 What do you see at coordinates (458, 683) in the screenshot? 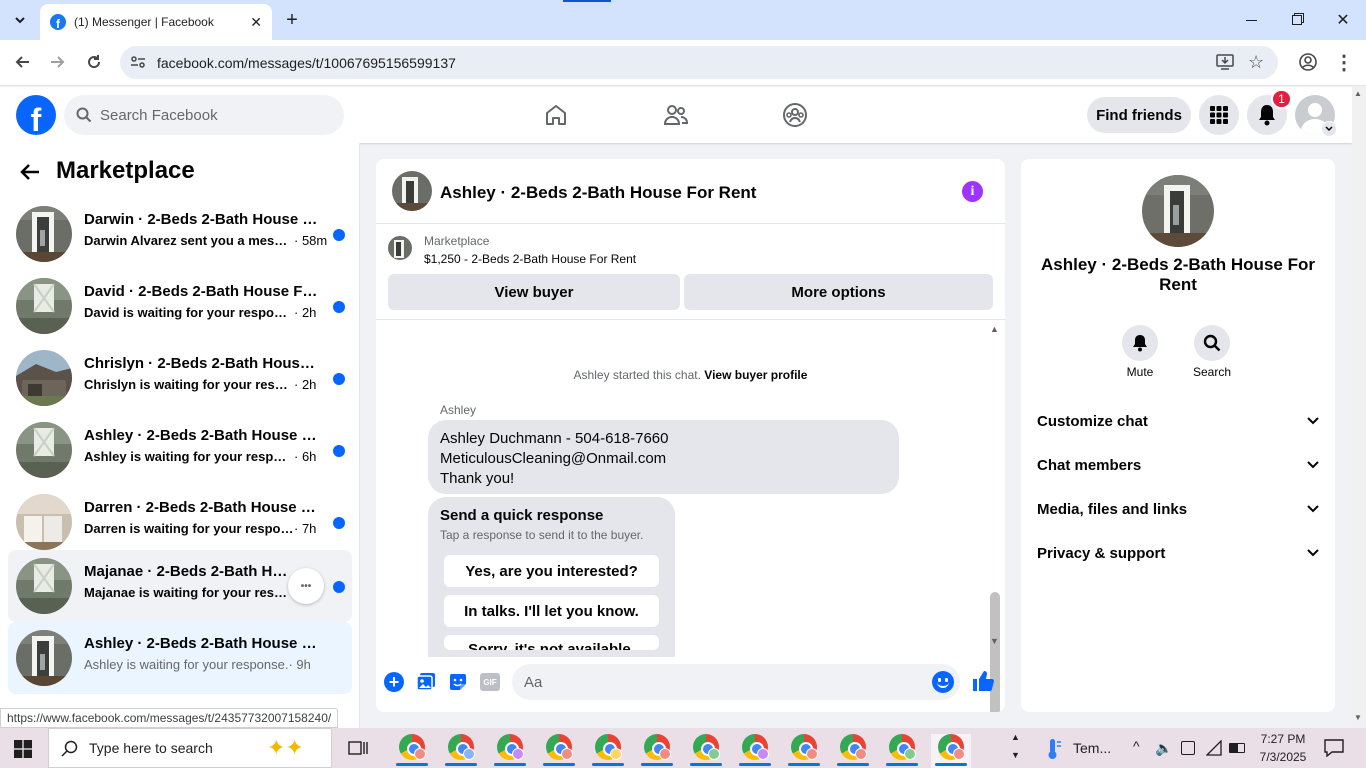
I see `sticker-icon` at bounding box center [458, 683].